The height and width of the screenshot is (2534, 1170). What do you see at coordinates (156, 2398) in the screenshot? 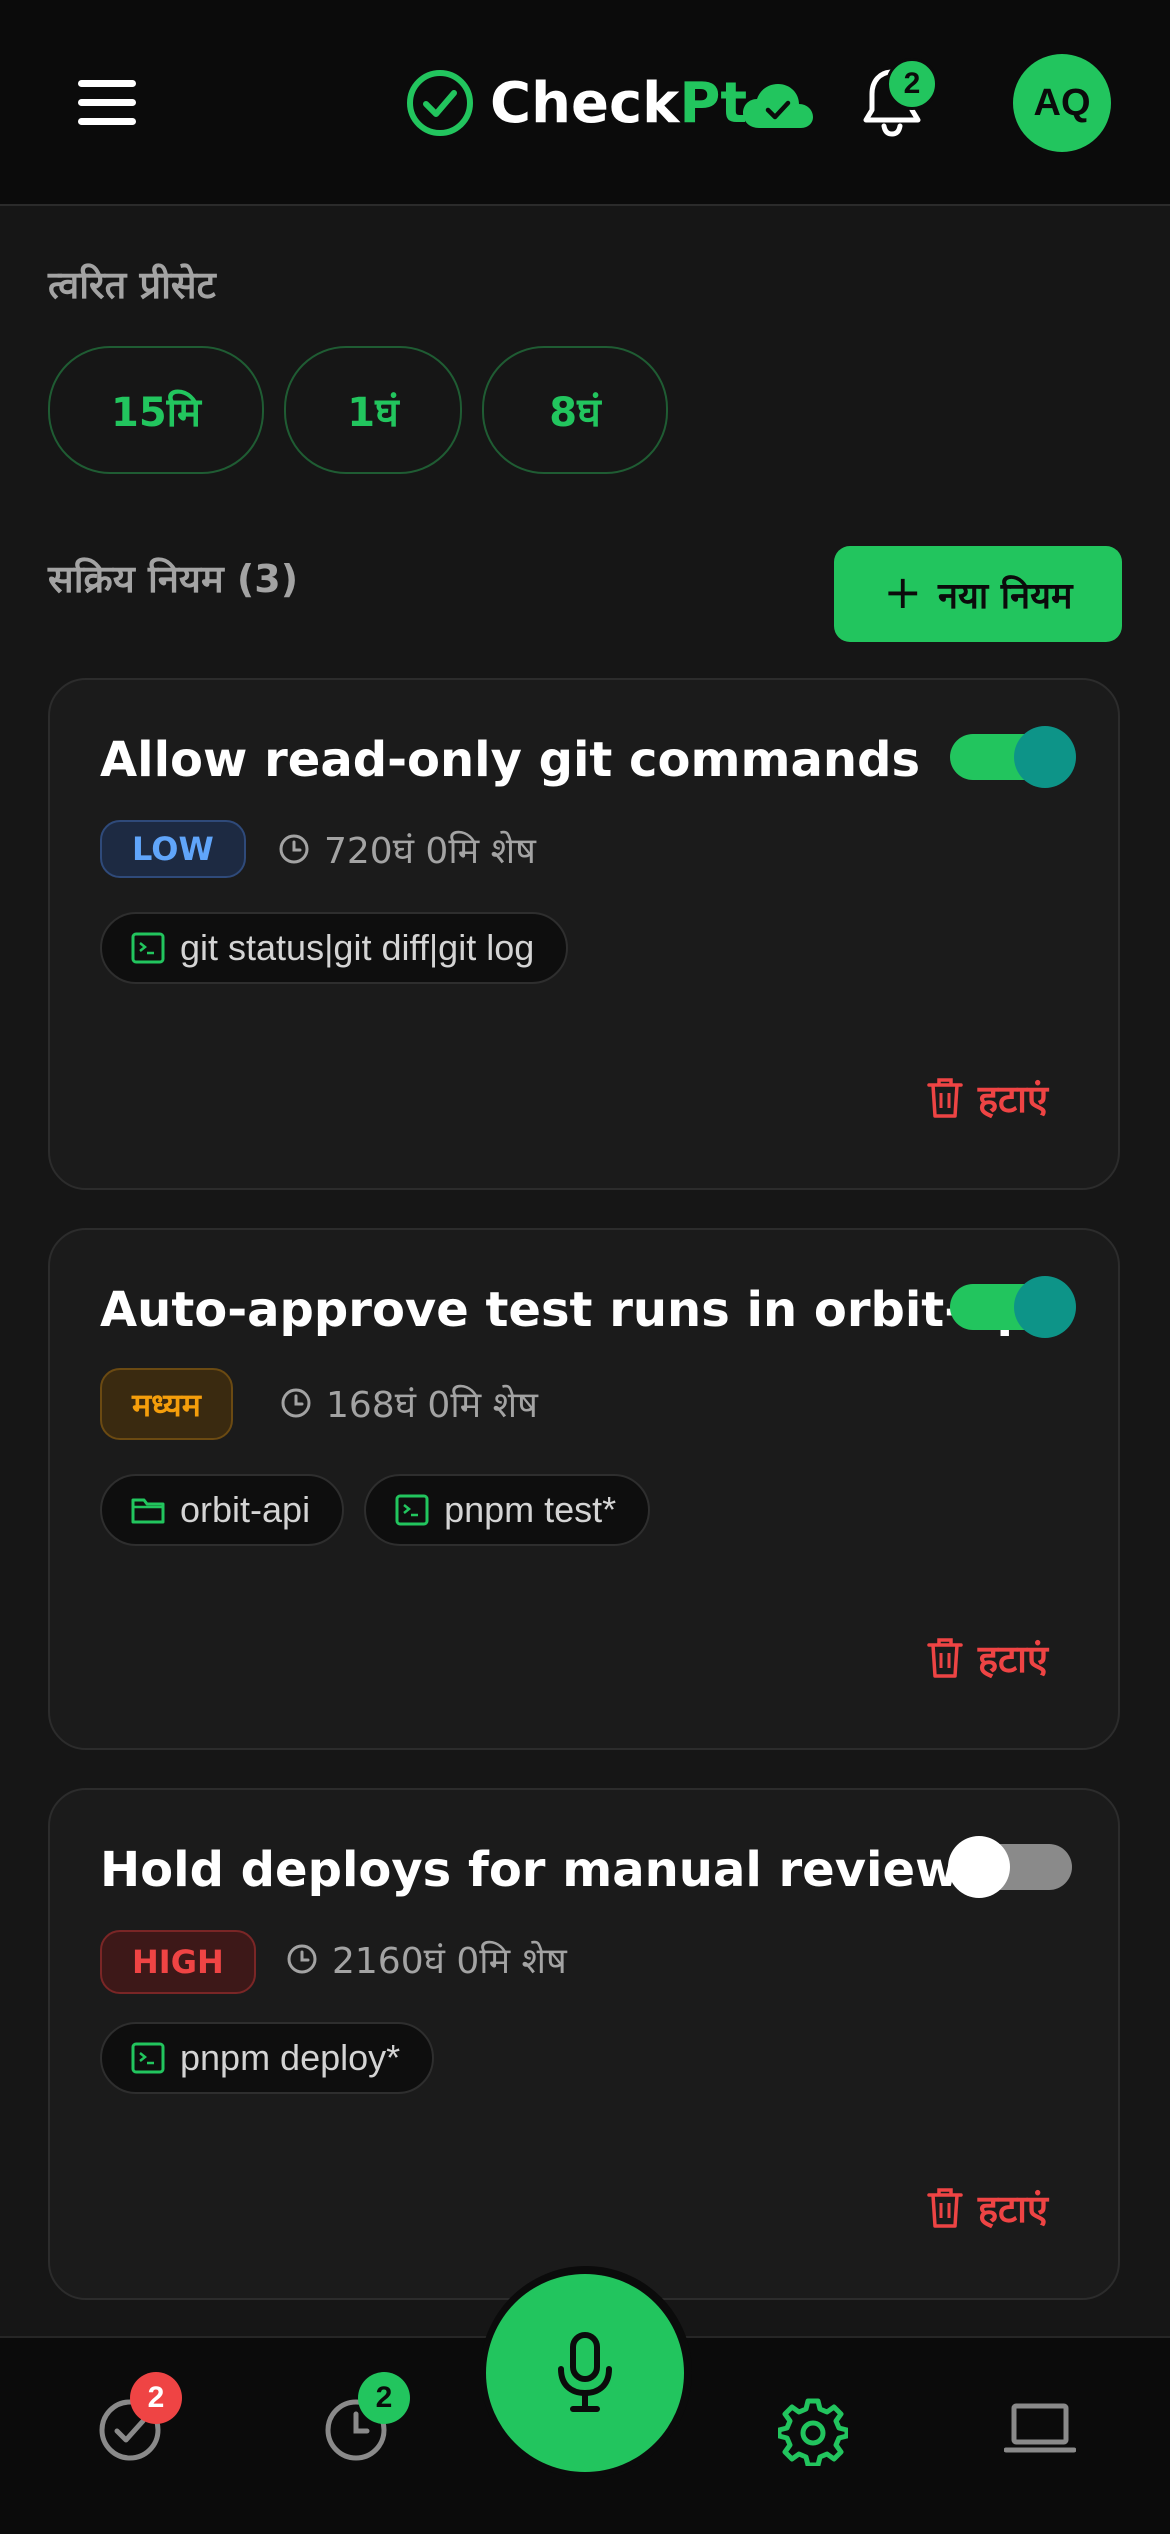
I see `approvals-count-badge: 2` at bounding box center [156, 2398].